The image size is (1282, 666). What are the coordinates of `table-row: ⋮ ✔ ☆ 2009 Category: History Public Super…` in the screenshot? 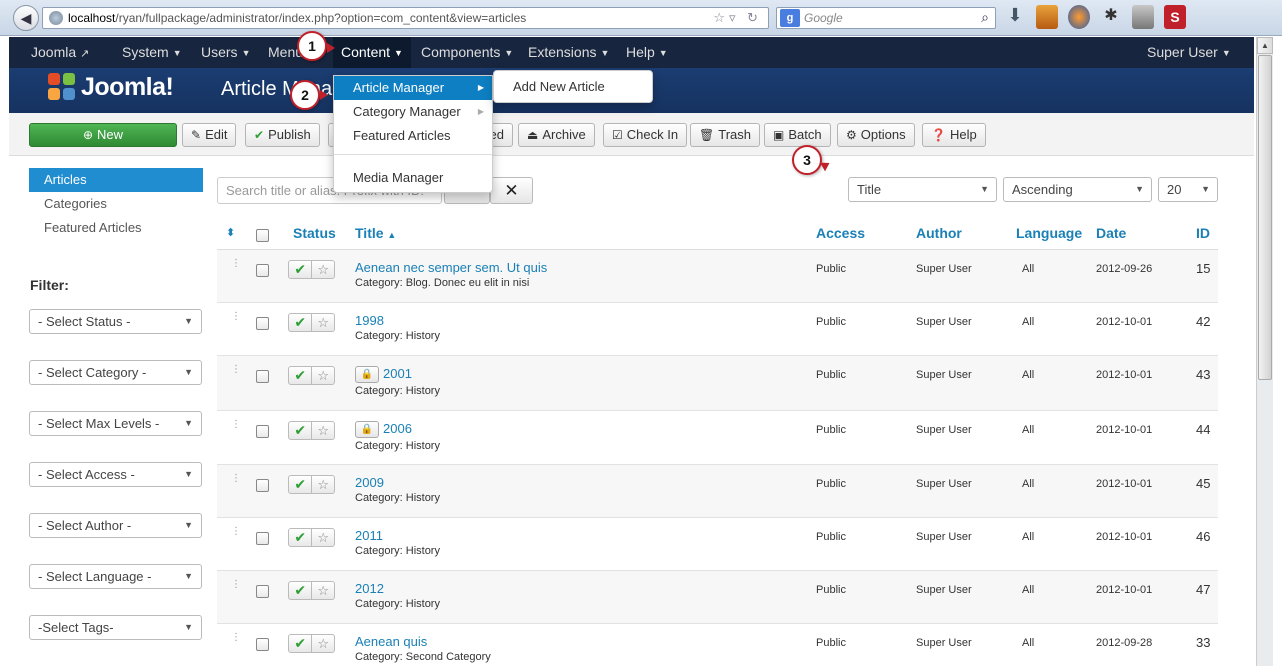 It's located at (717, 491).